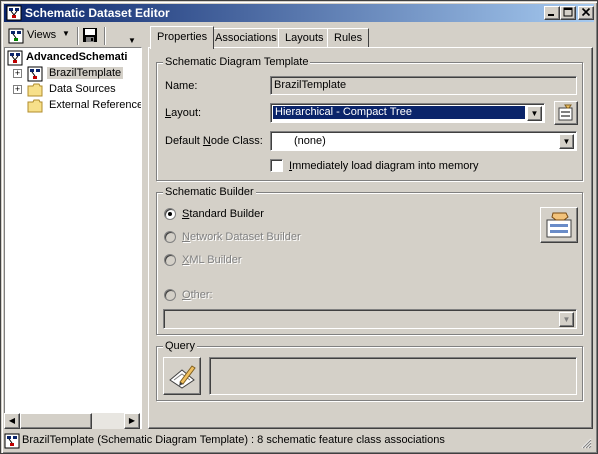 The image size is (598, 454). I want to click on views-button: Views ▼, so click(41, 36).